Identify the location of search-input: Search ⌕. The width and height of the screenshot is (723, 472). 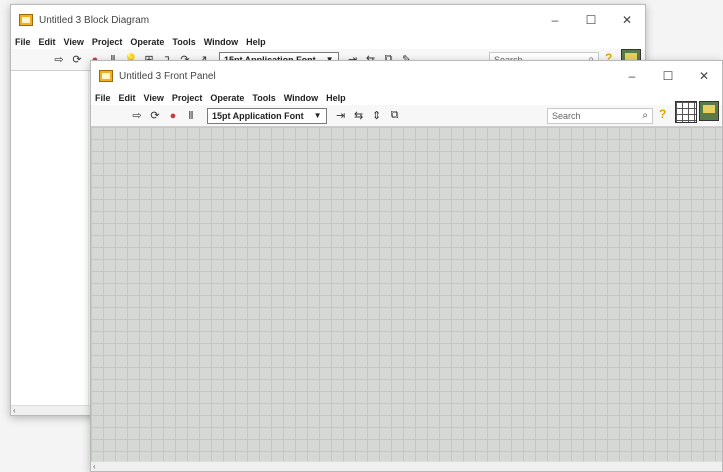
(600, 116).